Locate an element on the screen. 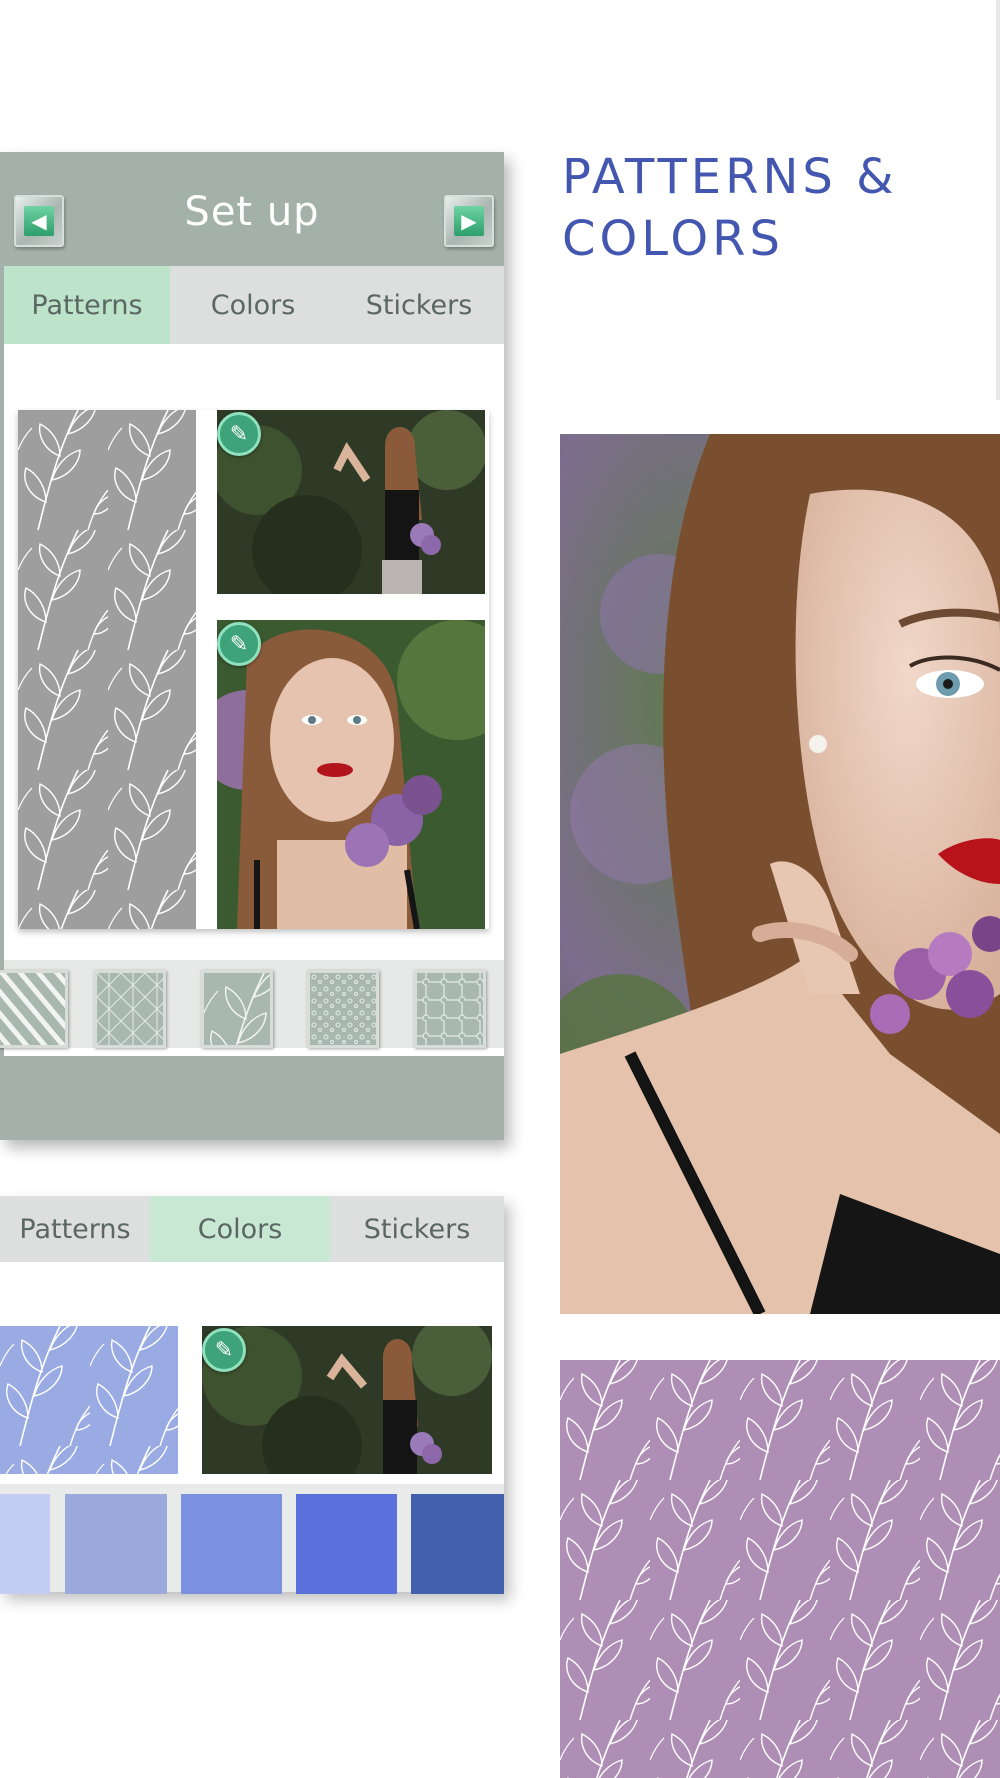 This screenshot has width=1000, height=1778. edge-divider is located at coordinates (998, 200).